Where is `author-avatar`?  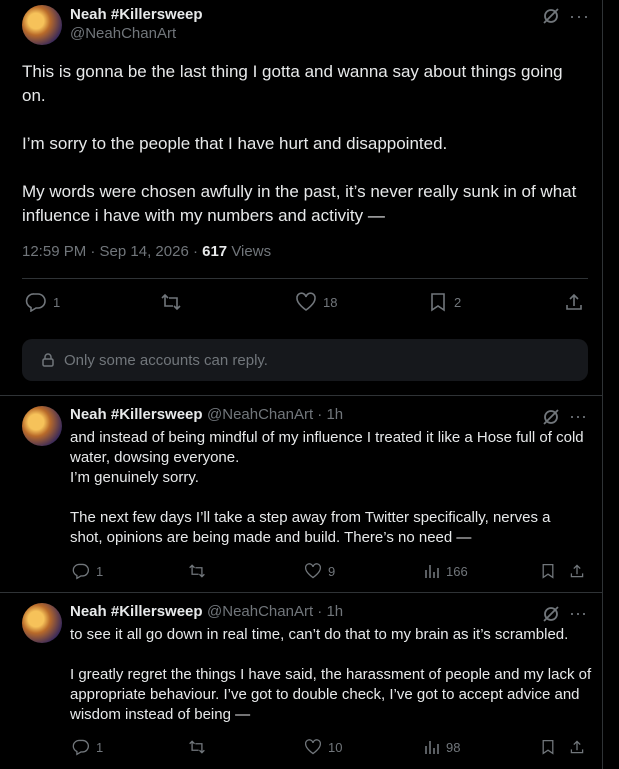
author-avatar is located at coordinates (42, 25).